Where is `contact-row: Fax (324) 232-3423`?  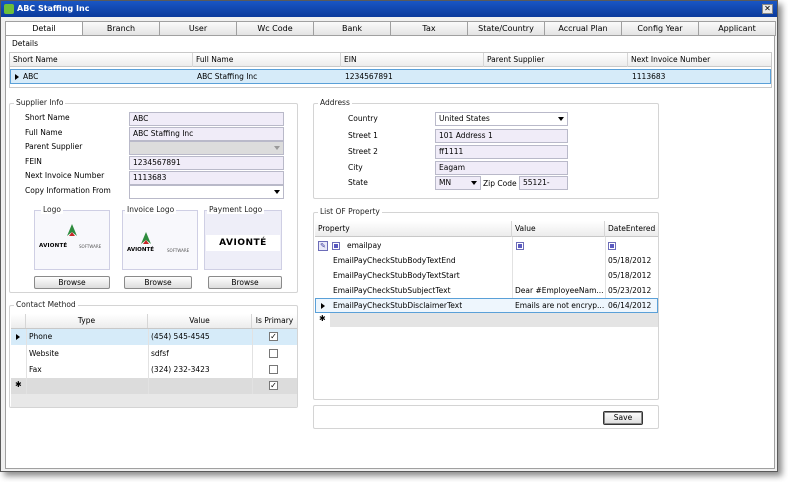
contact-row: Fax (324) 232-3423 is located at coordinates (154, 370).